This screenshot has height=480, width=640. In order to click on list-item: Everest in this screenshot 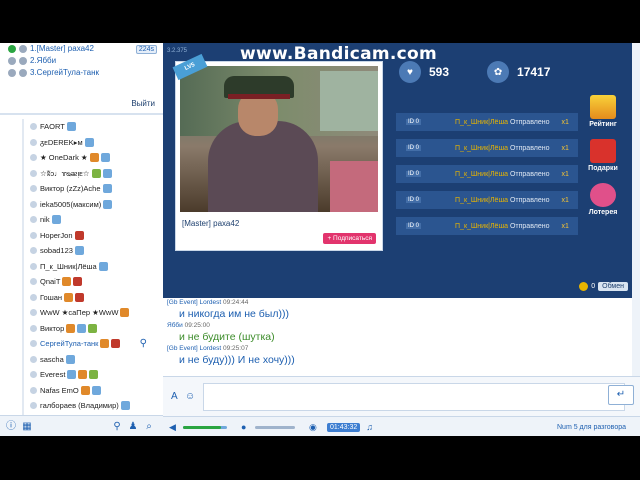, I will do `click(81, 375)`.